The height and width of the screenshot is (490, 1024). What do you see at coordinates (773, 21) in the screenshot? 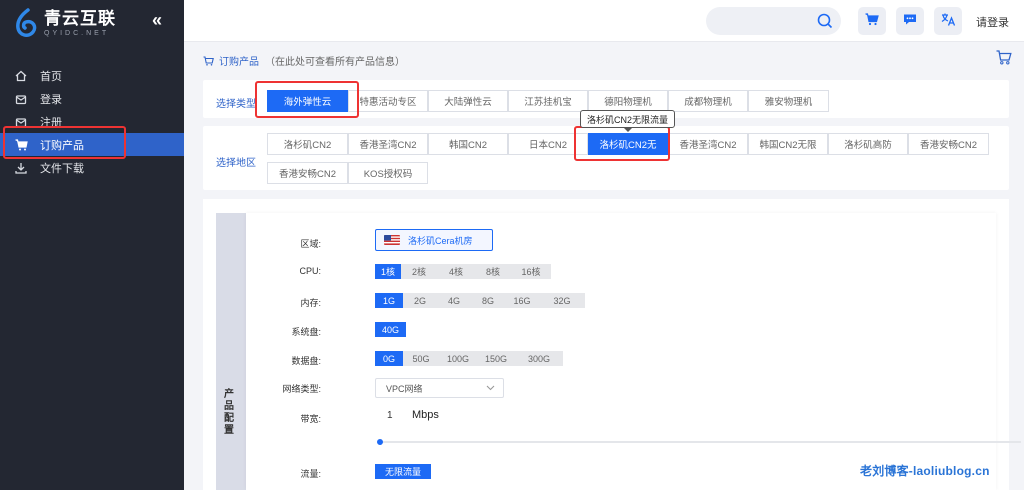
I see `search-input` at bounding box center [773, 21].